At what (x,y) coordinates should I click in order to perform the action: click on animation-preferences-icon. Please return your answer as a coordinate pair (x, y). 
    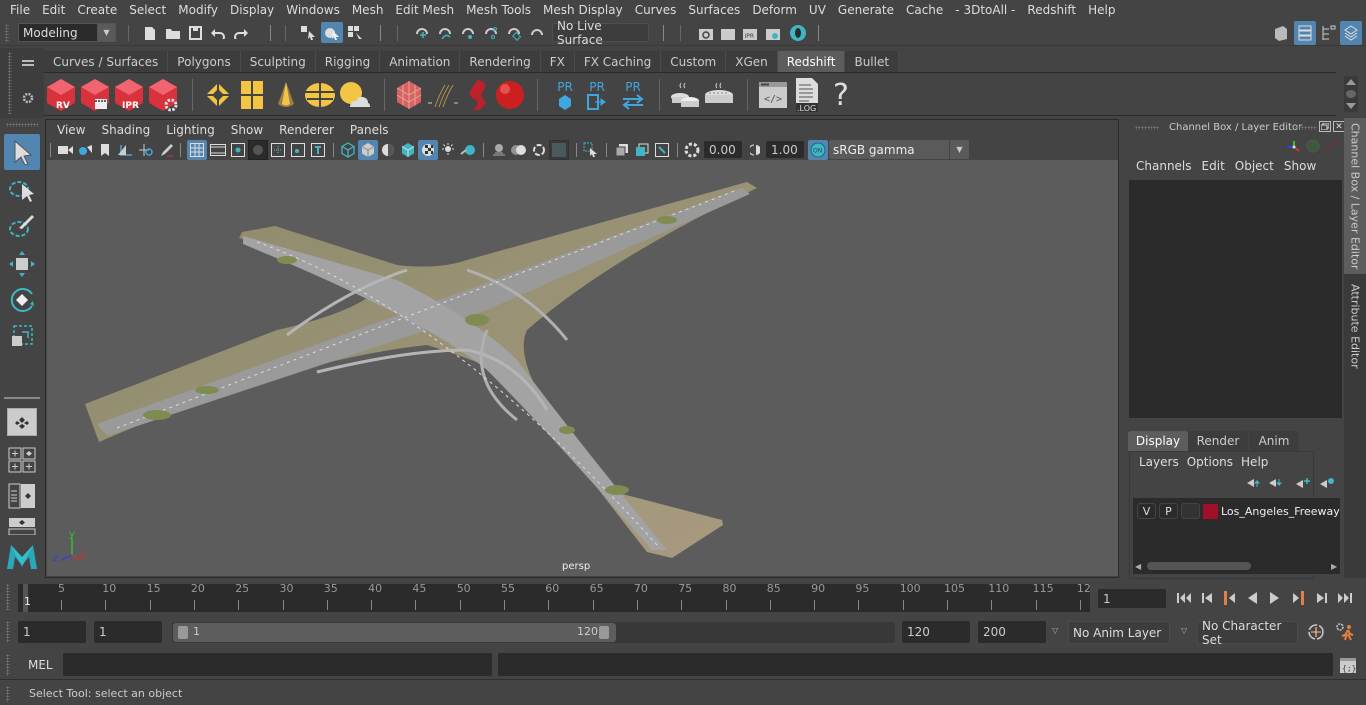
    Looking at the image, I should click on (1345, 632).